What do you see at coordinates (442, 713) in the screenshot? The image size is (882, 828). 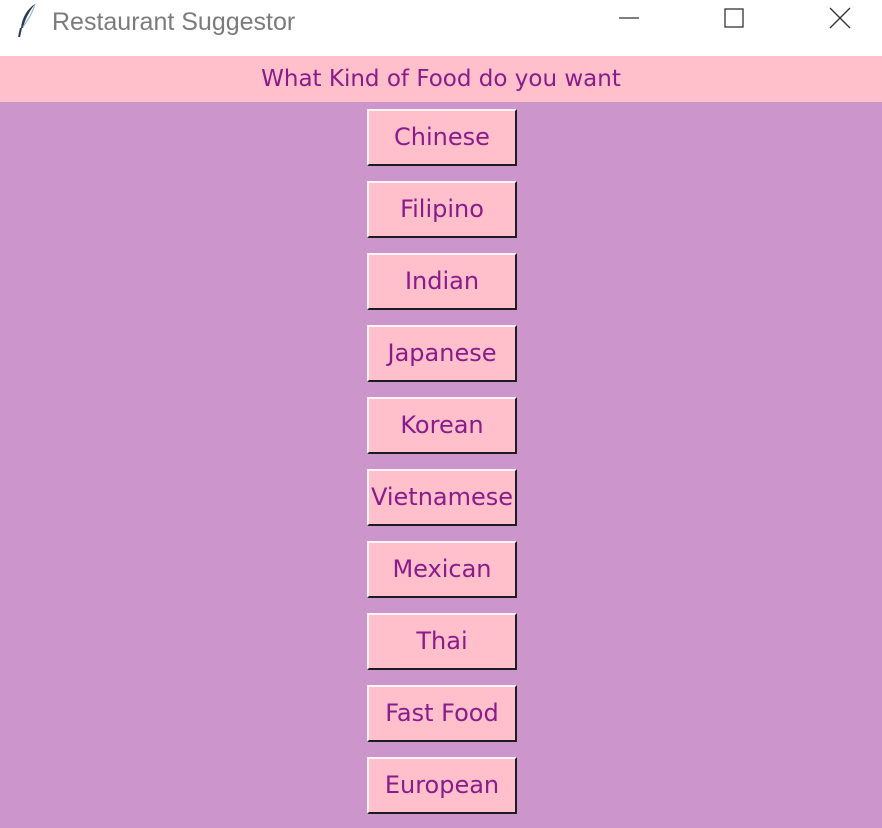 I see `fast-food-button: Fast Food` at bounding box center [442, 713].